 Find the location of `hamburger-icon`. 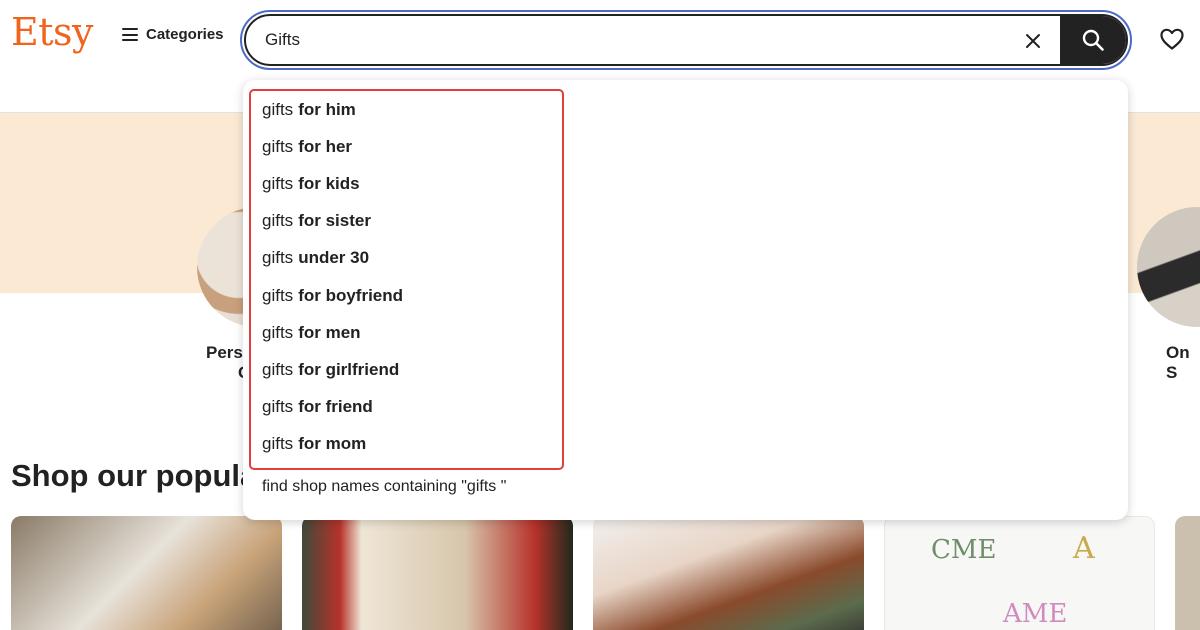

hamburger-icon is located at coordinates (130, 34).